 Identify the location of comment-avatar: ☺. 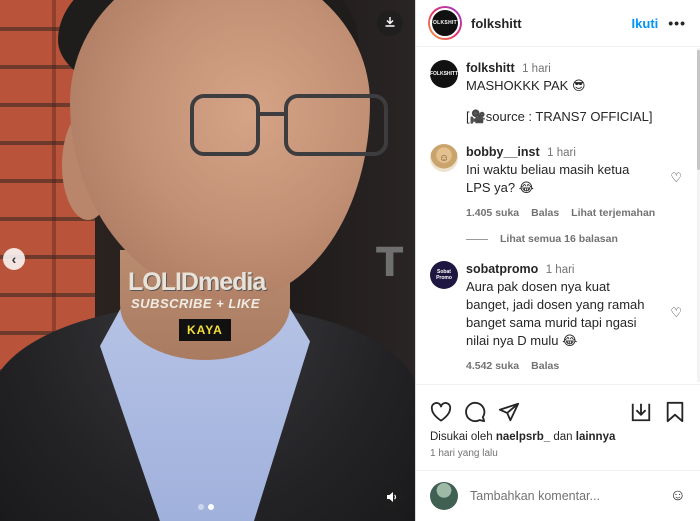
(444, 158).